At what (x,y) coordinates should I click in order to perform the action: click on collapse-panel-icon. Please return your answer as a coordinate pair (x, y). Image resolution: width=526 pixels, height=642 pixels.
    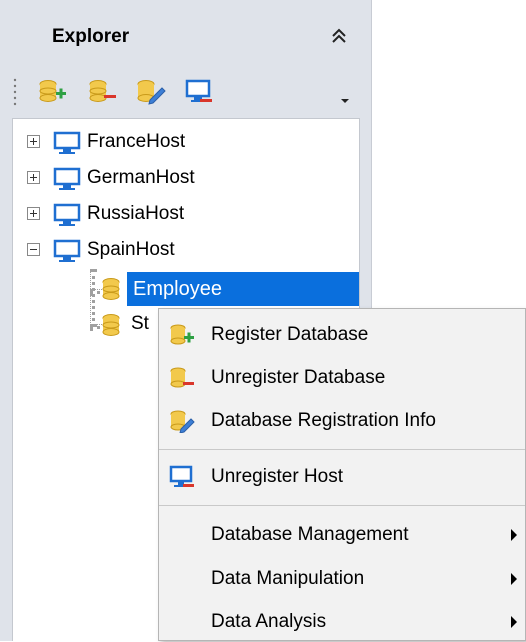
    Looking at the image, I should click on (339, 36).